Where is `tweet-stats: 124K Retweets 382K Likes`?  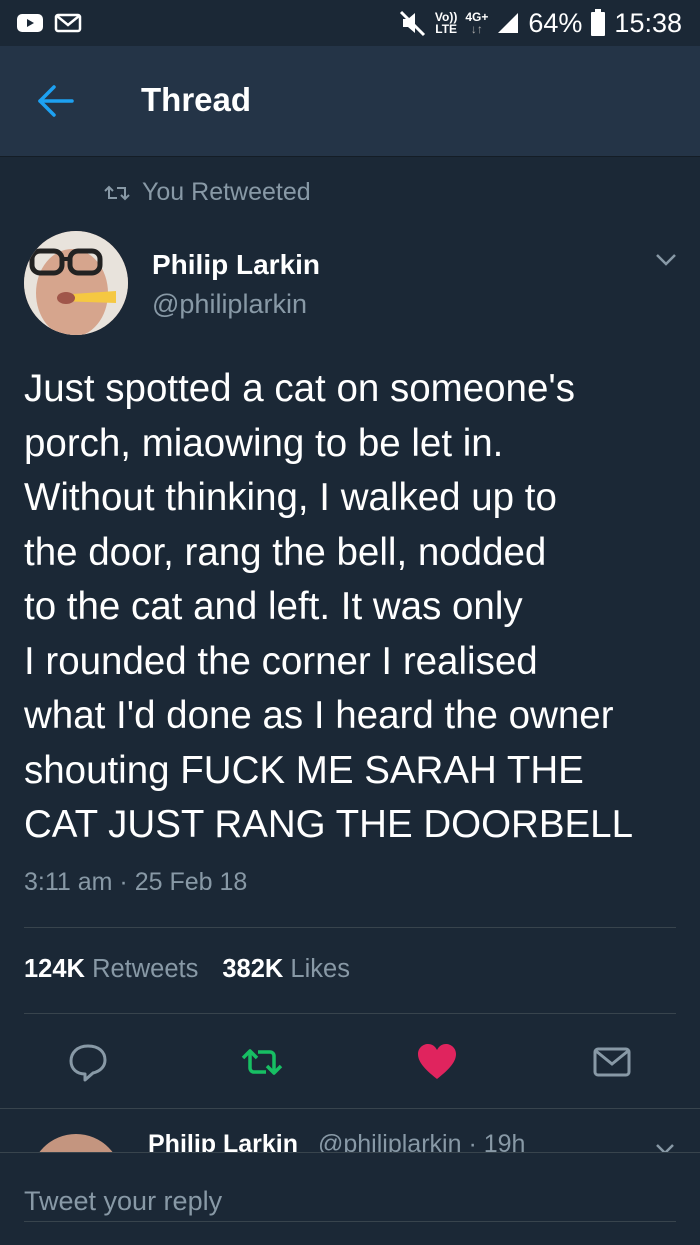 tweet-stats: 124K Retweets 382K Likes is located at coordinates (187, 969).